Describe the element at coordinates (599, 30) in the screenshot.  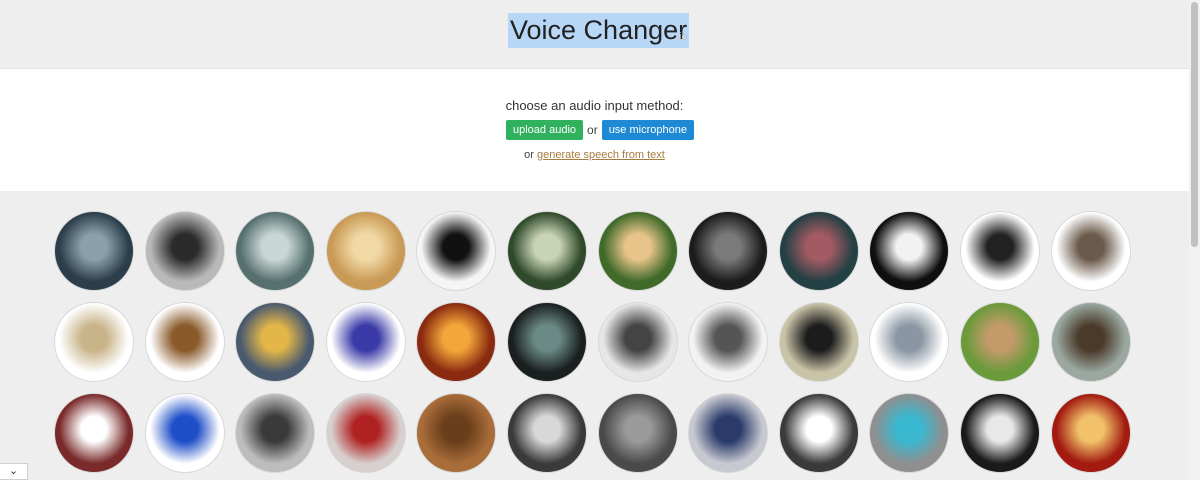
I see `site-title: Voice Changer` at that location.